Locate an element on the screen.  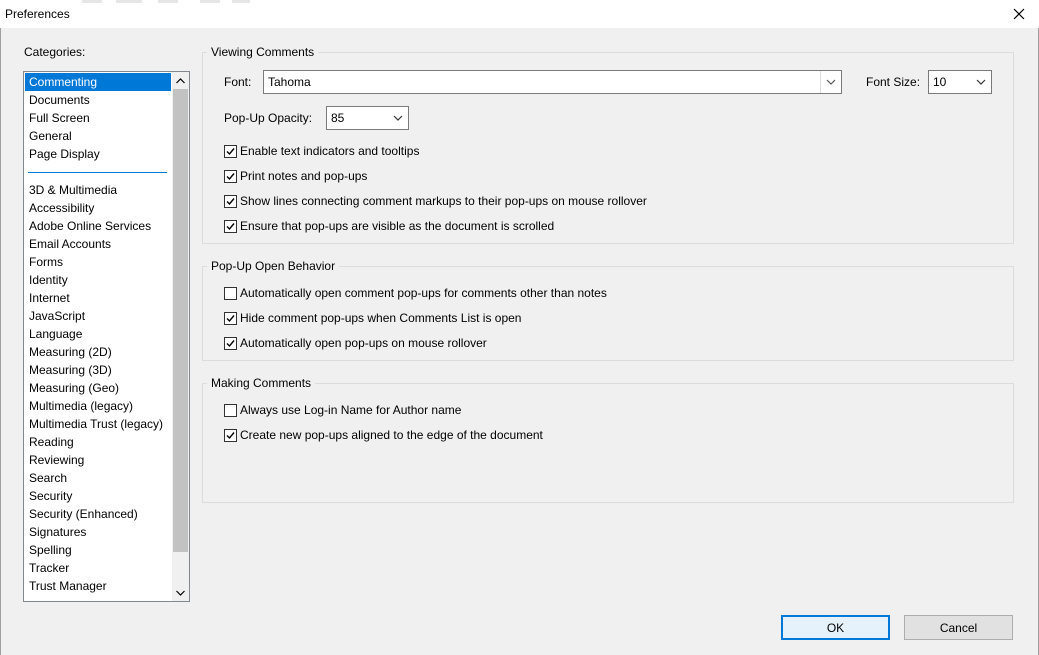
category-item: 3D & Multimedia is located at coordinates (98, 190).